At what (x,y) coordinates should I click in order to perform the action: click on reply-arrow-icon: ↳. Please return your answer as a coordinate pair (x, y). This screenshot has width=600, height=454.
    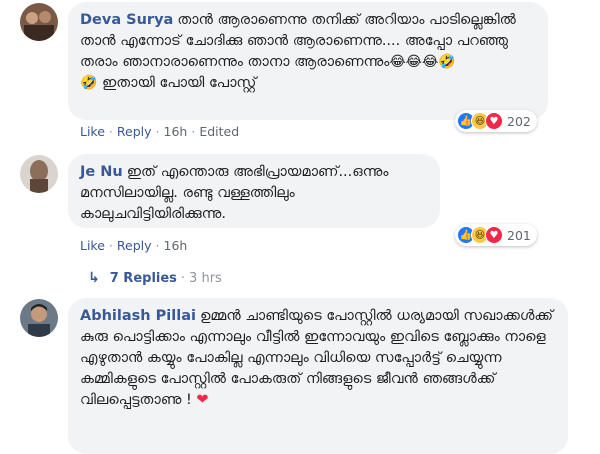
    Looking at the image, I should click on (94, 278).